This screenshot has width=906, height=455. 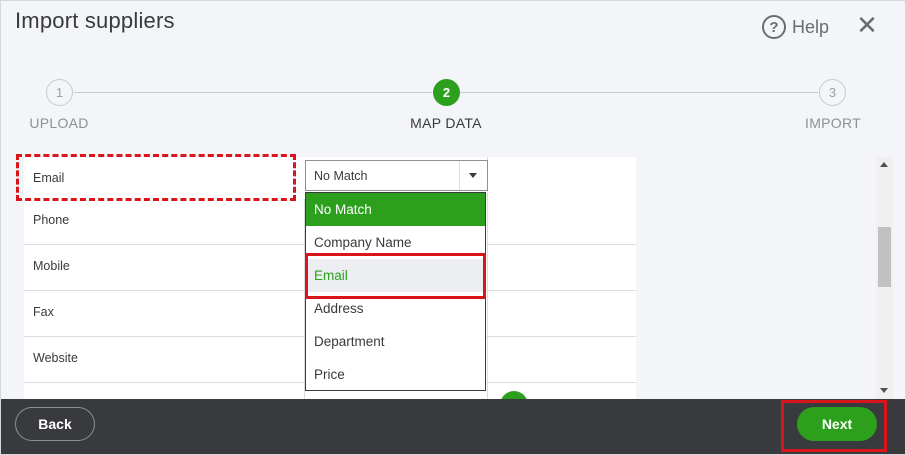 I want to click on scrollbar-thumb, so click(x=884, y=257).